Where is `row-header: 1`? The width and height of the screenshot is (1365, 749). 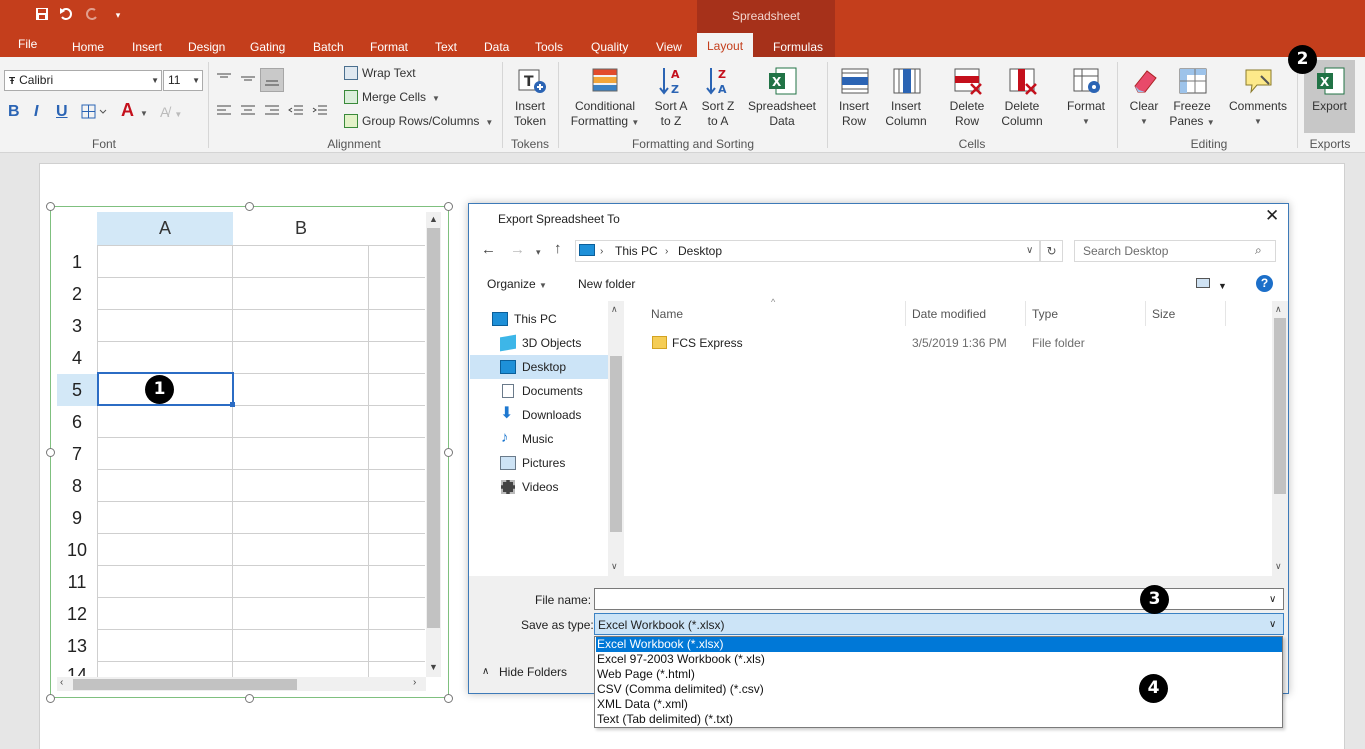
row-header: 1 is located at coordinates (77, 262).